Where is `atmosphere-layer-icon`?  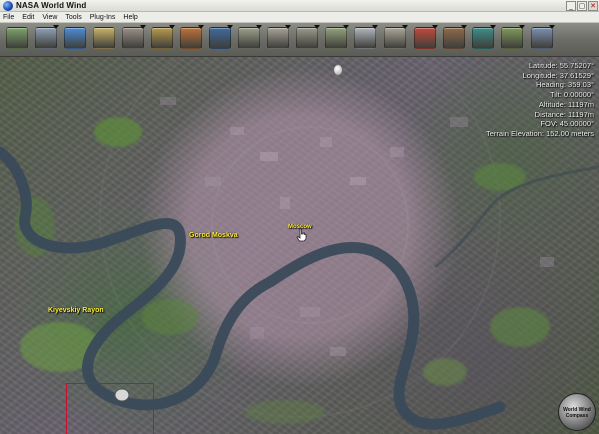
atmosphere-layer-icon is located at coordinates (483, 38).